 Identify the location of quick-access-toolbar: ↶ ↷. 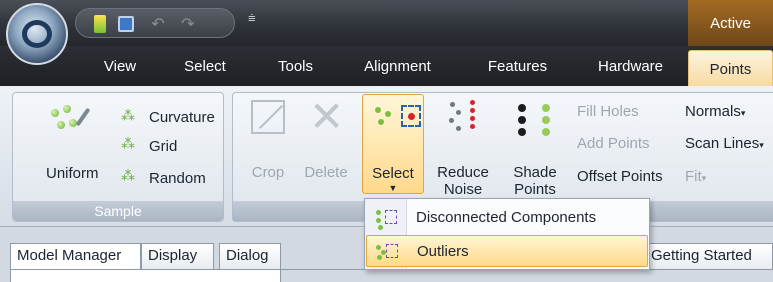
(155, 23).